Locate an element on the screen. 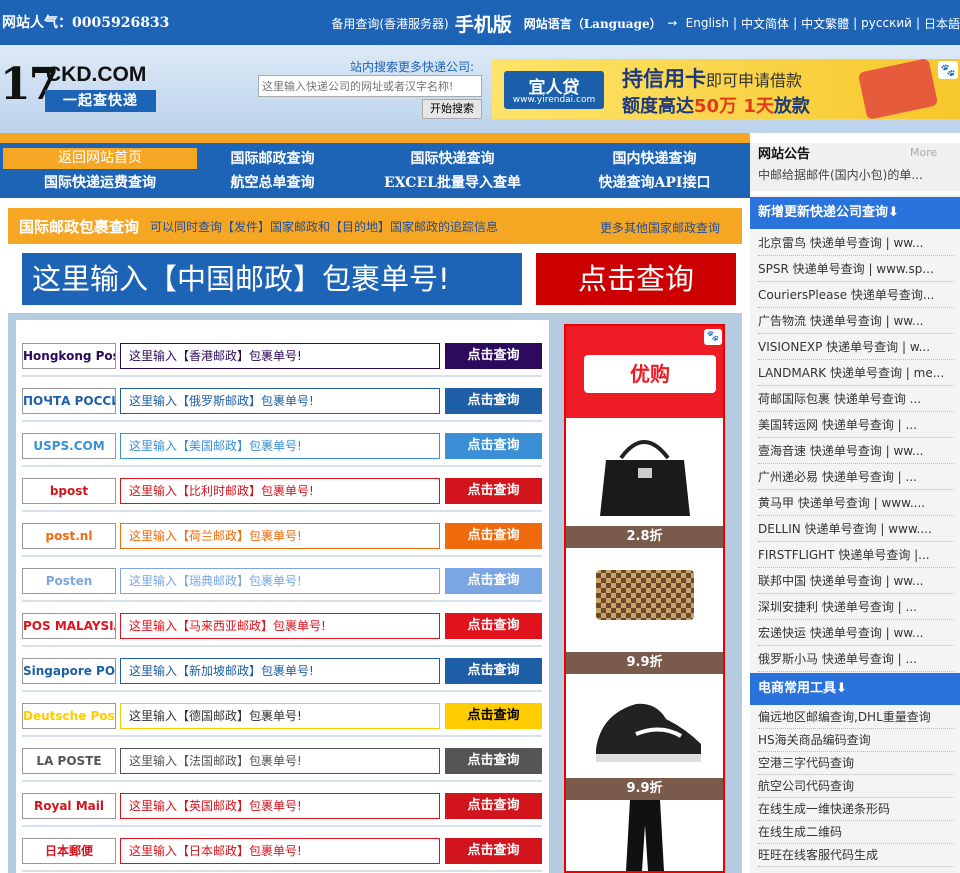  product-handbag is located at coordinates (644, 471).